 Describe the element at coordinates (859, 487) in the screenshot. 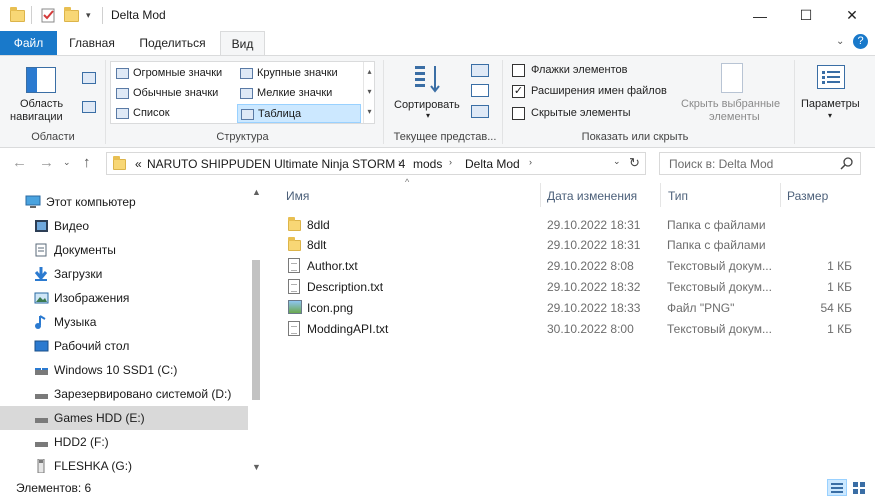

I see `large-icons-view-button` at that location.